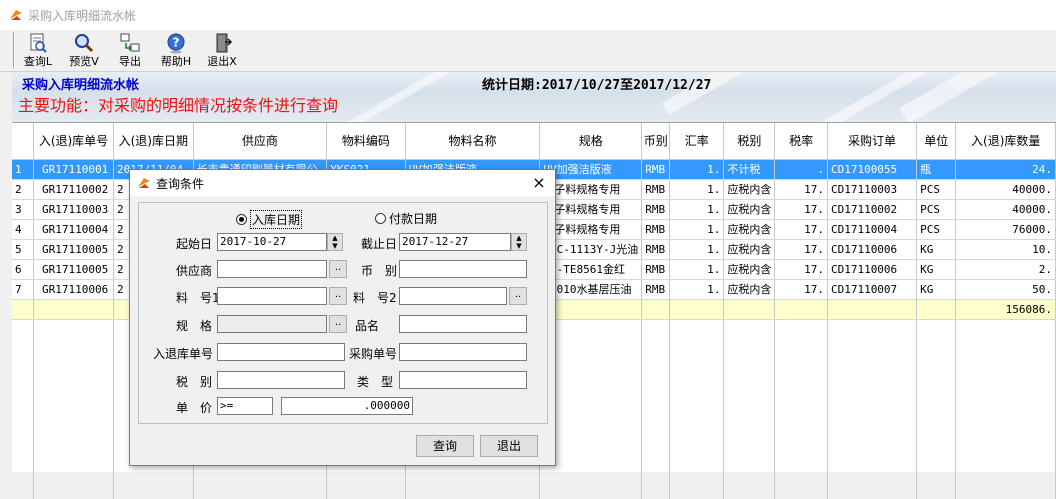 This screenshot has height=499, width=1056. What do you see at coordinates (73, 209) in the screenshot?
I see `table-cell: GR17110003` at bounding box center [73, 209].